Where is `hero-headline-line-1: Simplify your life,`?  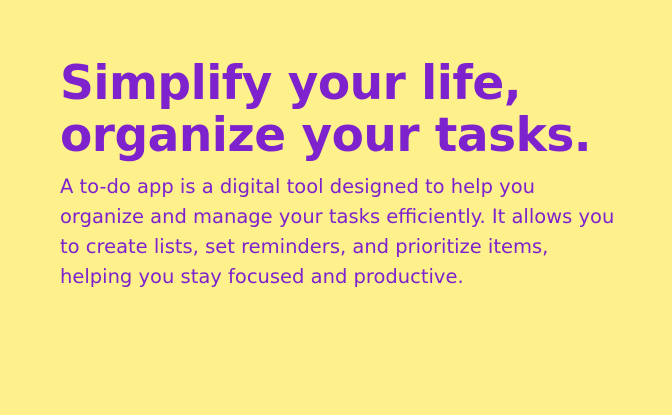 hero-headline-line-1: Simplify your life, is located at coordinates (291, 83).